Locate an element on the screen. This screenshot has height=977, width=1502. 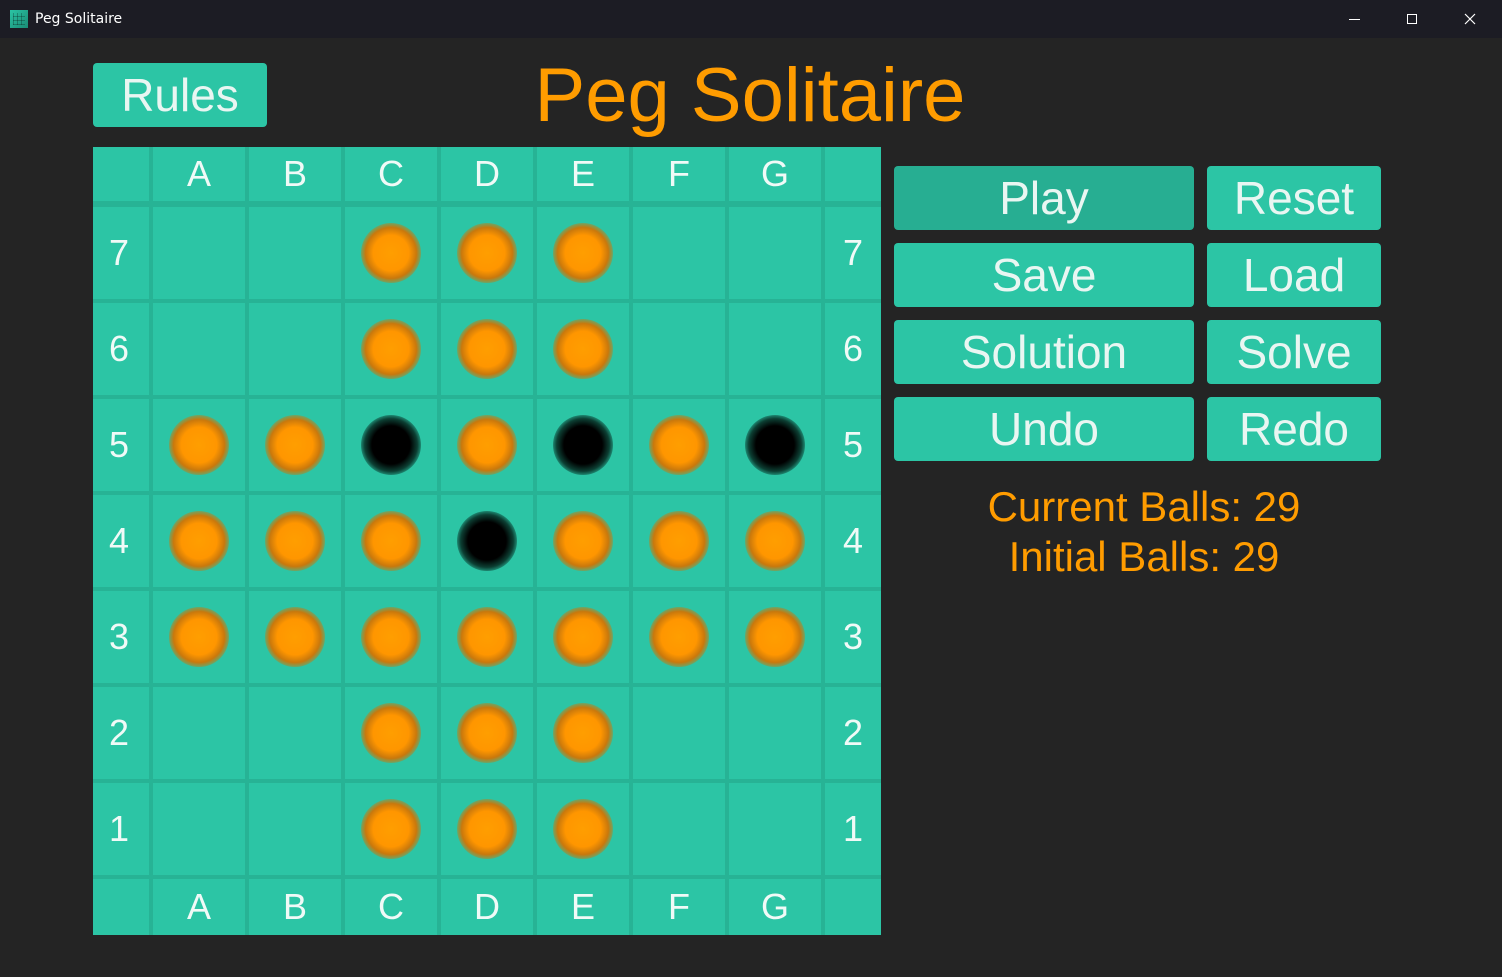
save-button: Save is located at coordinates (1044, 275).